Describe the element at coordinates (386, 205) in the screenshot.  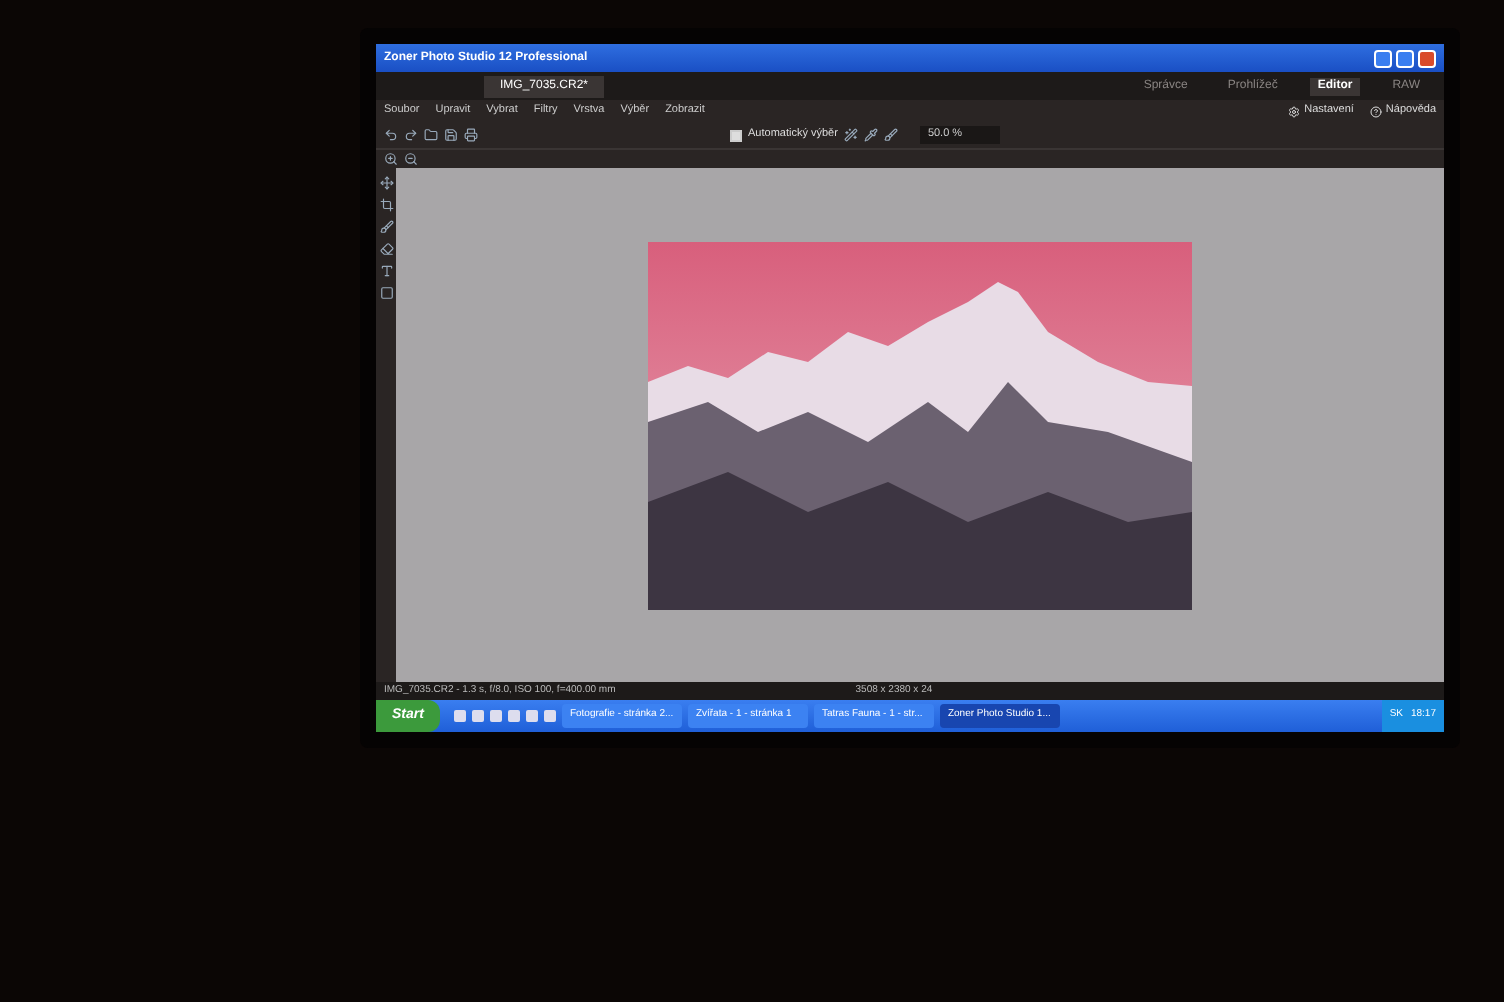
I see `crop-icon` at that location.